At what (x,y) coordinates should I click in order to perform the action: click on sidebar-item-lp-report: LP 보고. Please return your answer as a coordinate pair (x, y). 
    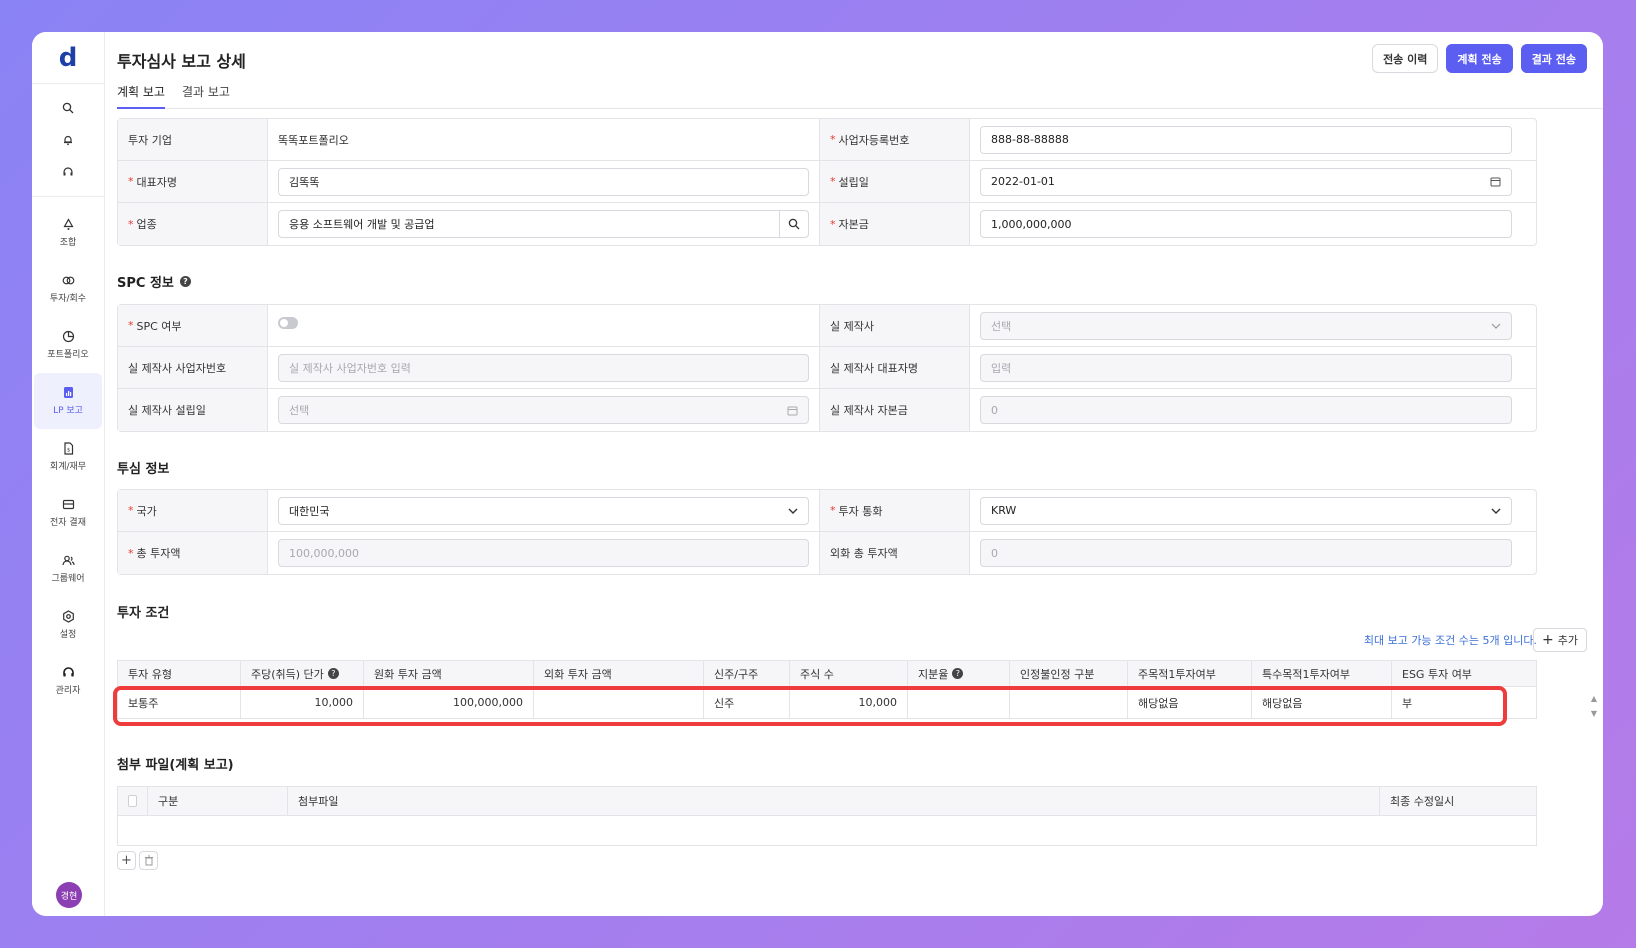
    Looking at the image, I should click on (68, 401).